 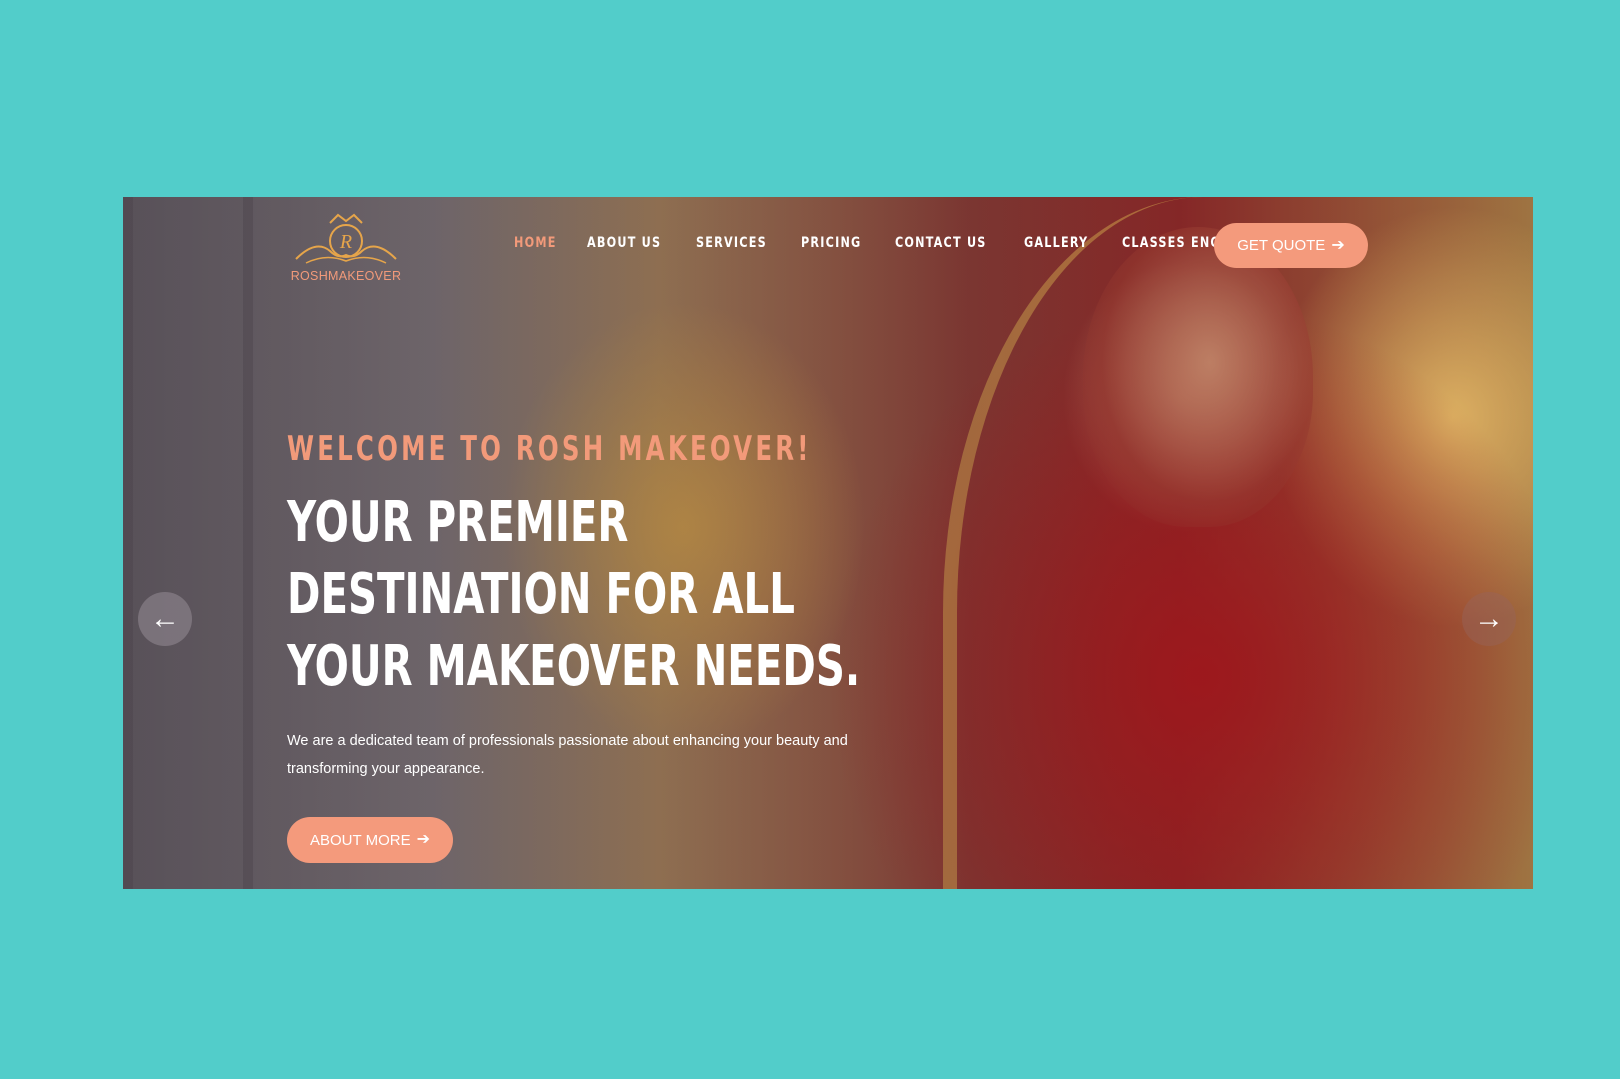 I want to click on nav-item-contact-us: CONTACT US, so click(x=941, y=243).